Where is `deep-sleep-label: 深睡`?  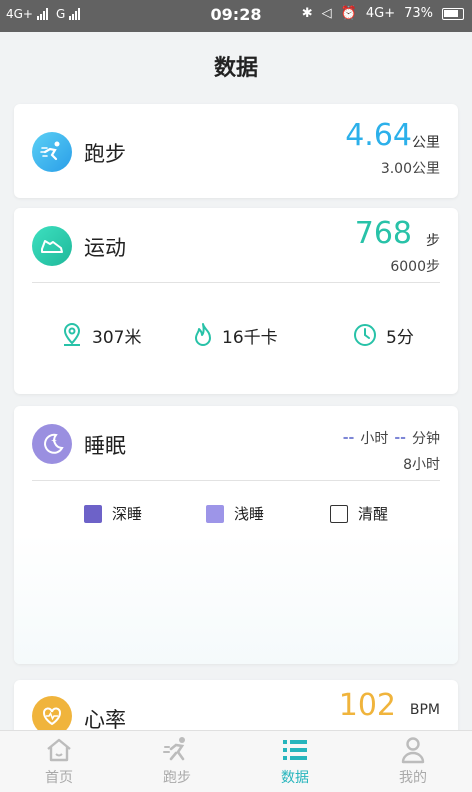 deep-sleep-label: 深睡 is located at coordinates (127, 514).